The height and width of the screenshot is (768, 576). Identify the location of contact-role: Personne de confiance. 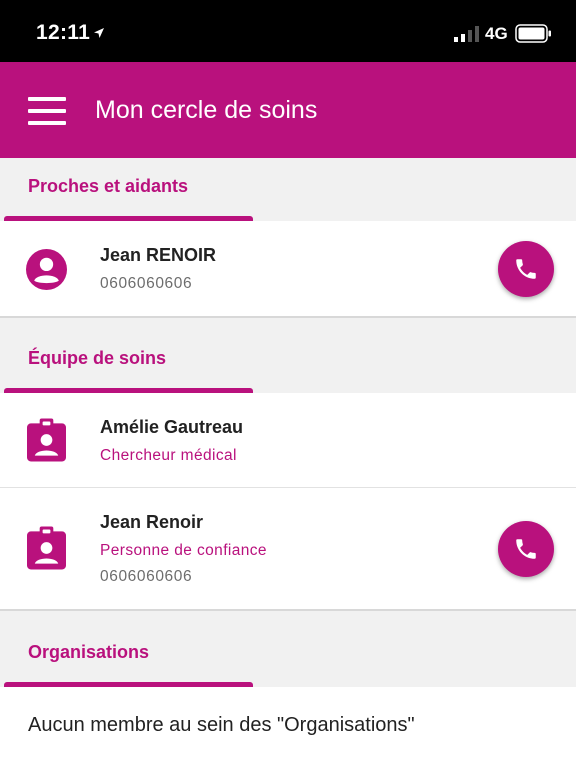
(183, 550).